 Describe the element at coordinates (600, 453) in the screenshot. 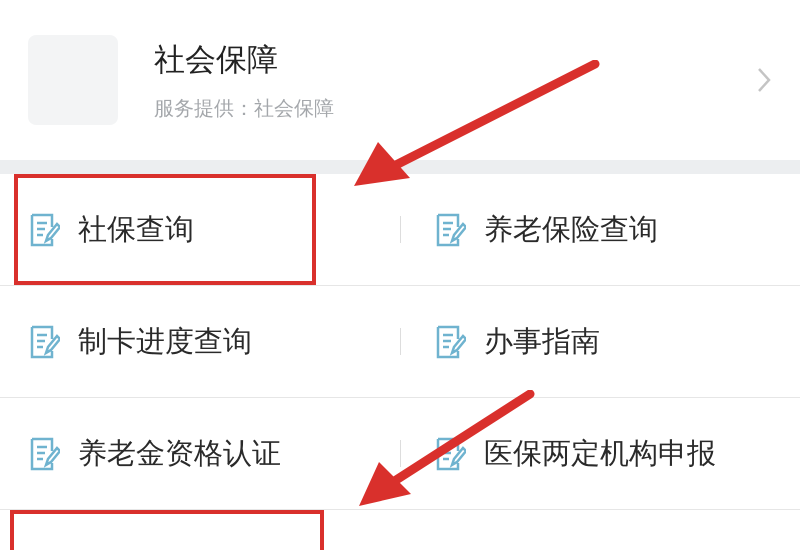

I see `service-item: 医保两定机构申报` at that location.